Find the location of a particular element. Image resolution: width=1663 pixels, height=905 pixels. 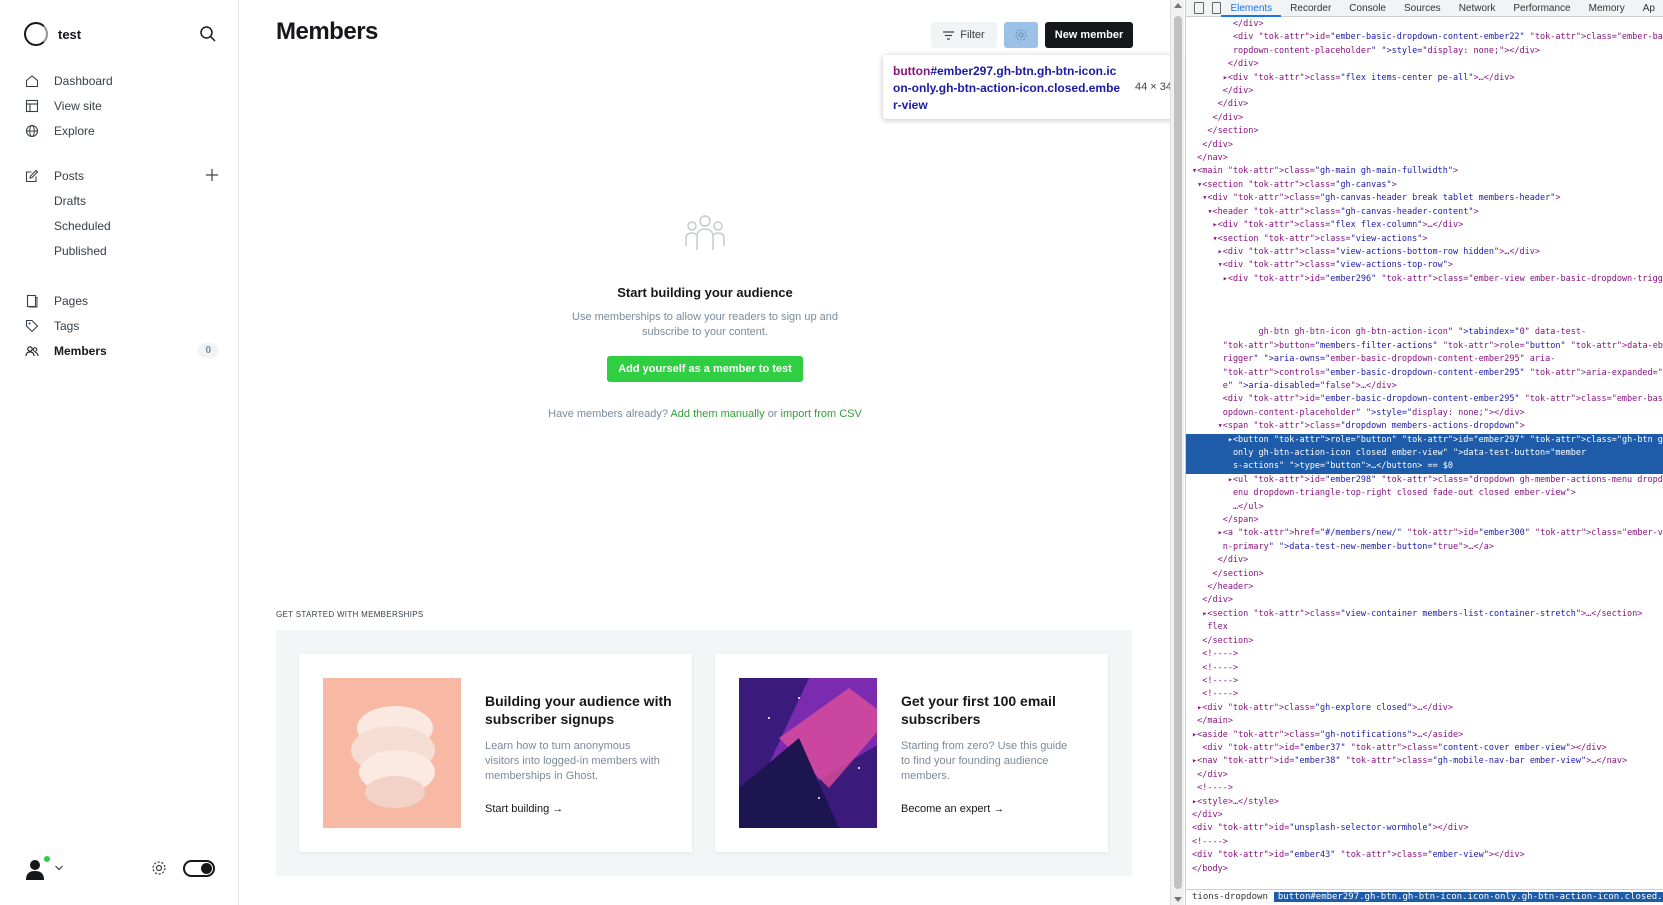

devtools-tab-performance: Performance is located at coordinates (1541, 8).